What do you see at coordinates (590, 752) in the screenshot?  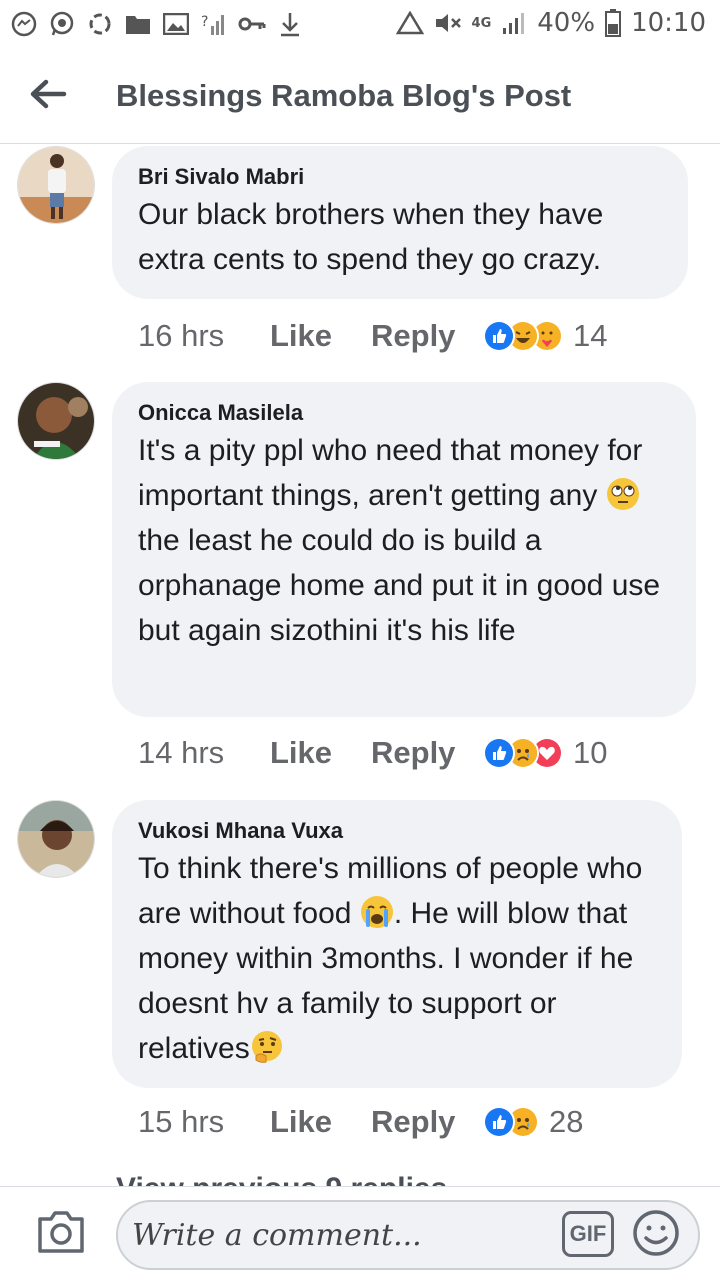 I see `reaction-count: 10` at bounding box center [590, 752].